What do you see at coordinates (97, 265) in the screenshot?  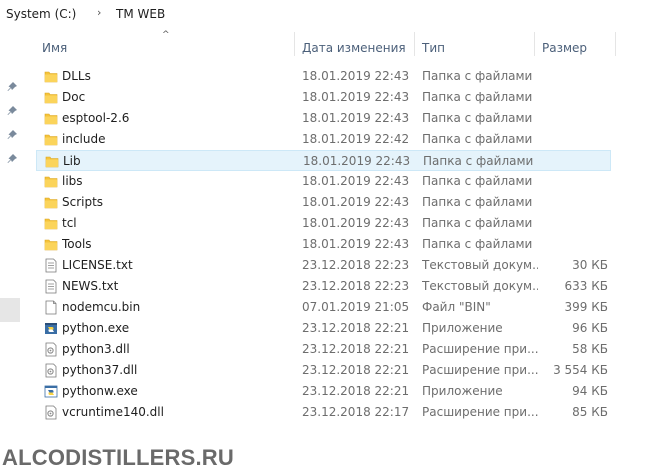 I see `file-name: LICENSE.txt` at bounding box center [97, 265].